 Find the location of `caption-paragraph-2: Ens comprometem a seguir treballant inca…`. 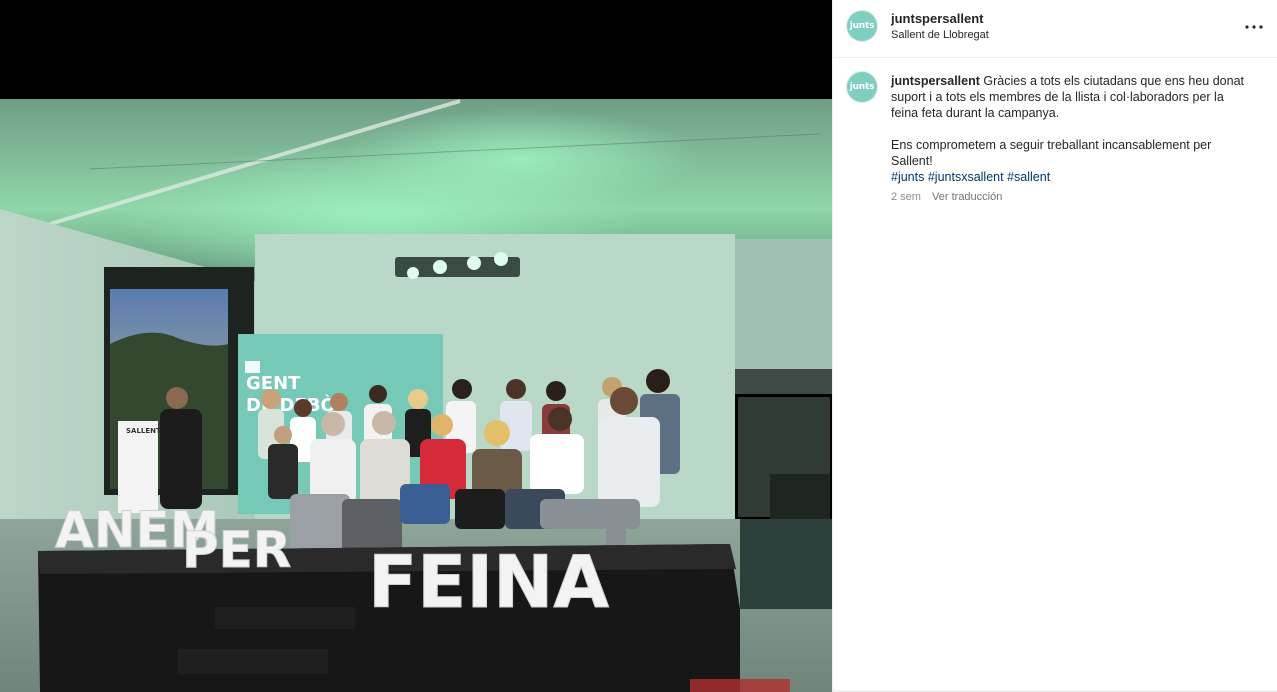

caption-paragraph-2: Ens comprometem a seguir treballant inca… is located at coordinates (1051, 153).